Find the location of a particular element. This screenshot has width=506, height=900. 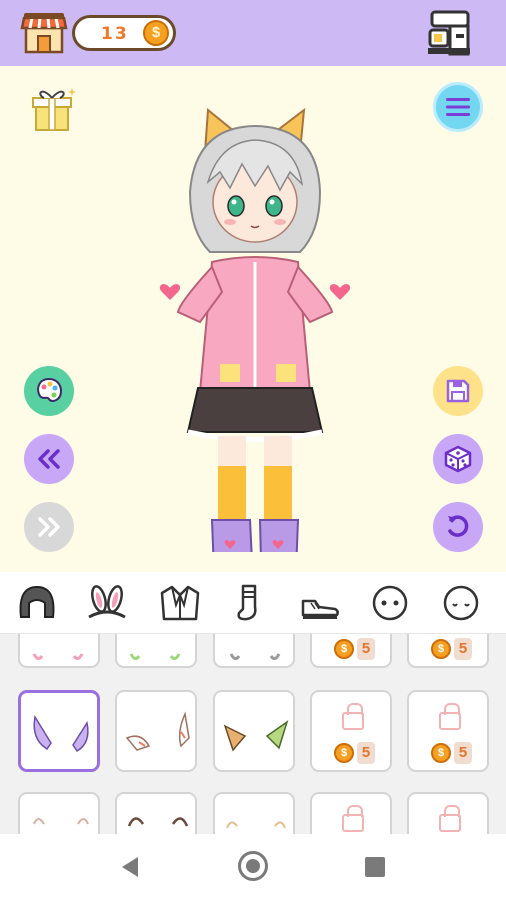

palette-icon is located at coordinates (50, 389).